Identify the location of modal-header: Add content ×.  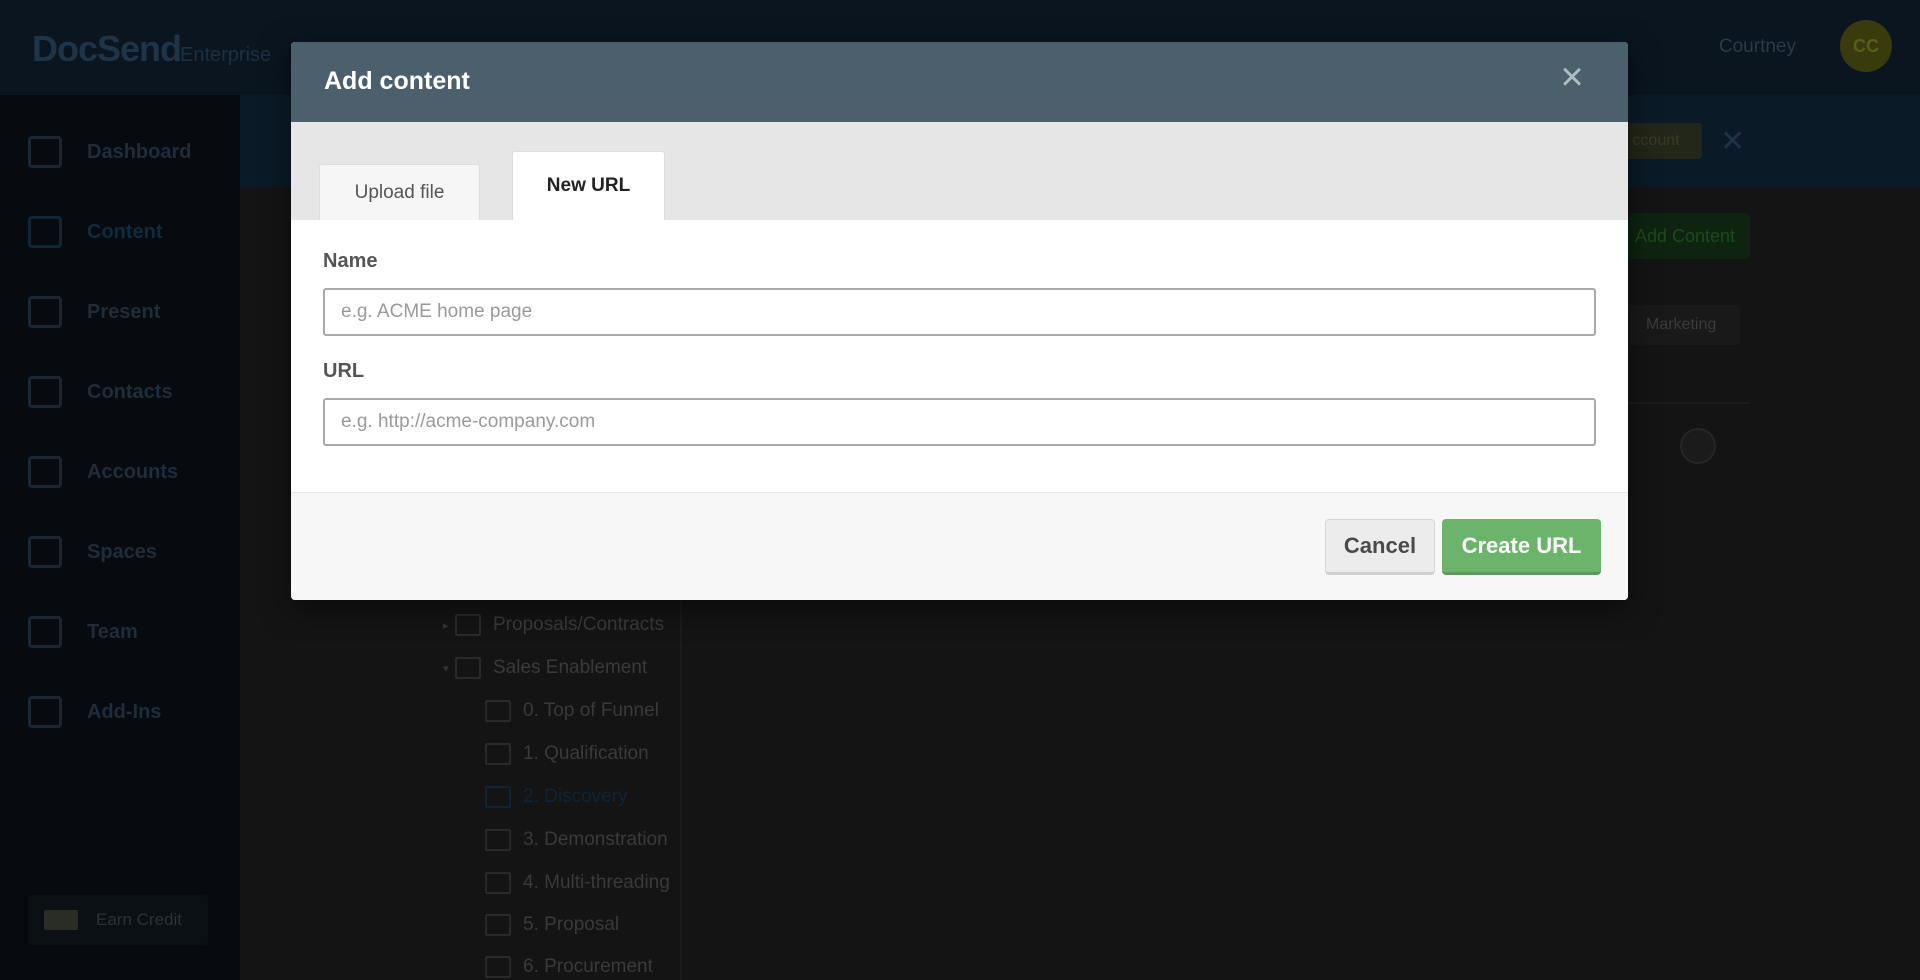
(959, 82).